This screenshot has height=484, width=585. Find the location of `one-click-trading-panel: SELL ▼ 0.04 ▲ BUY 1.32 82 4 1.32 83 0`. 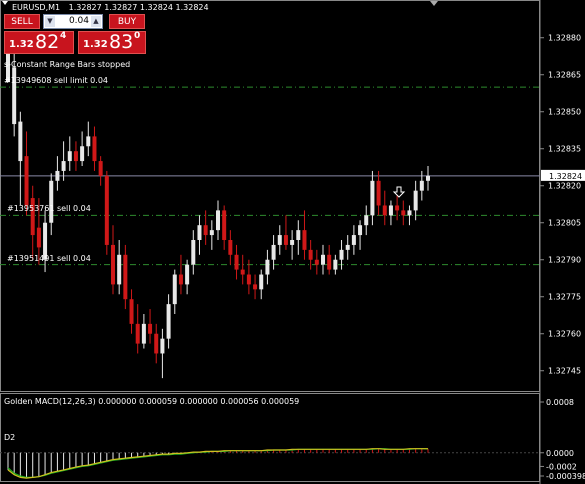

one-click-trading-panel: SELL ▼ 0.04 ▲ BUY 1.32 82 4 1.32 83 0 is located at coordinates (75, 34).